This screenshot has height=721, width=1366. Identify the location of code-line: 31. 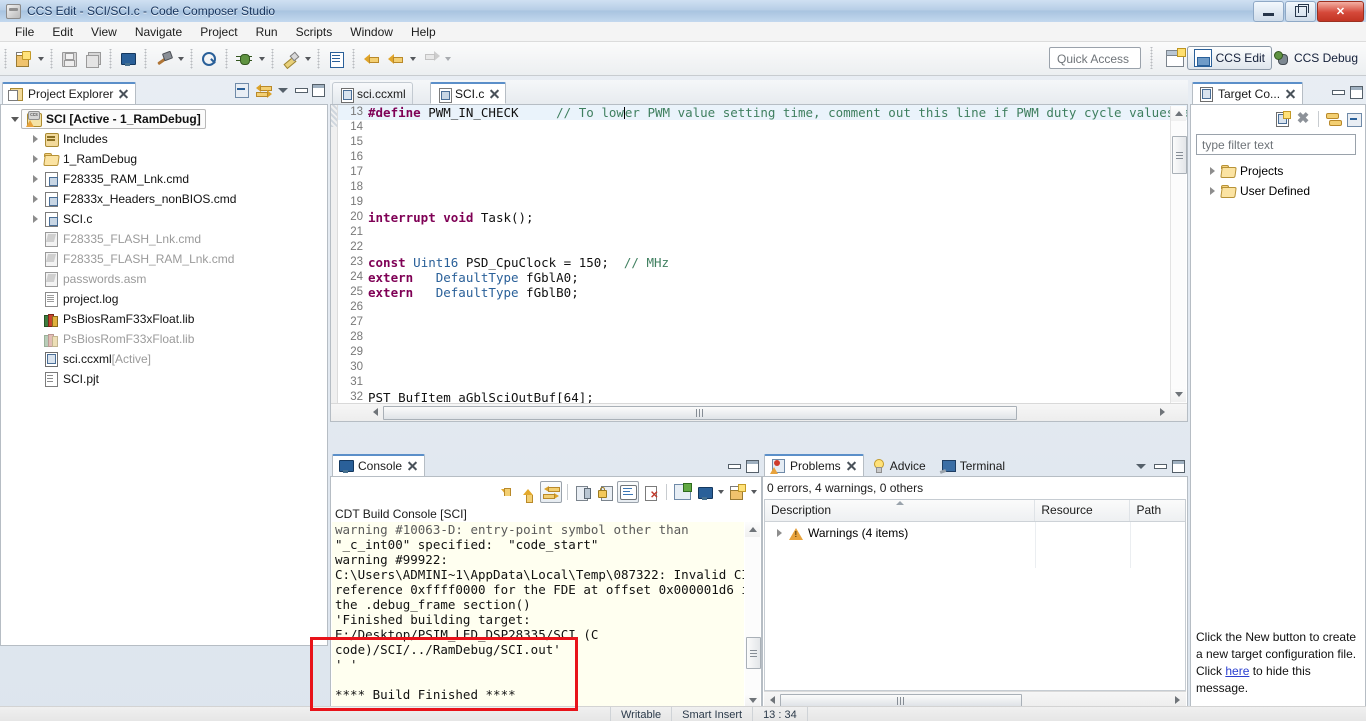
(762, 382).